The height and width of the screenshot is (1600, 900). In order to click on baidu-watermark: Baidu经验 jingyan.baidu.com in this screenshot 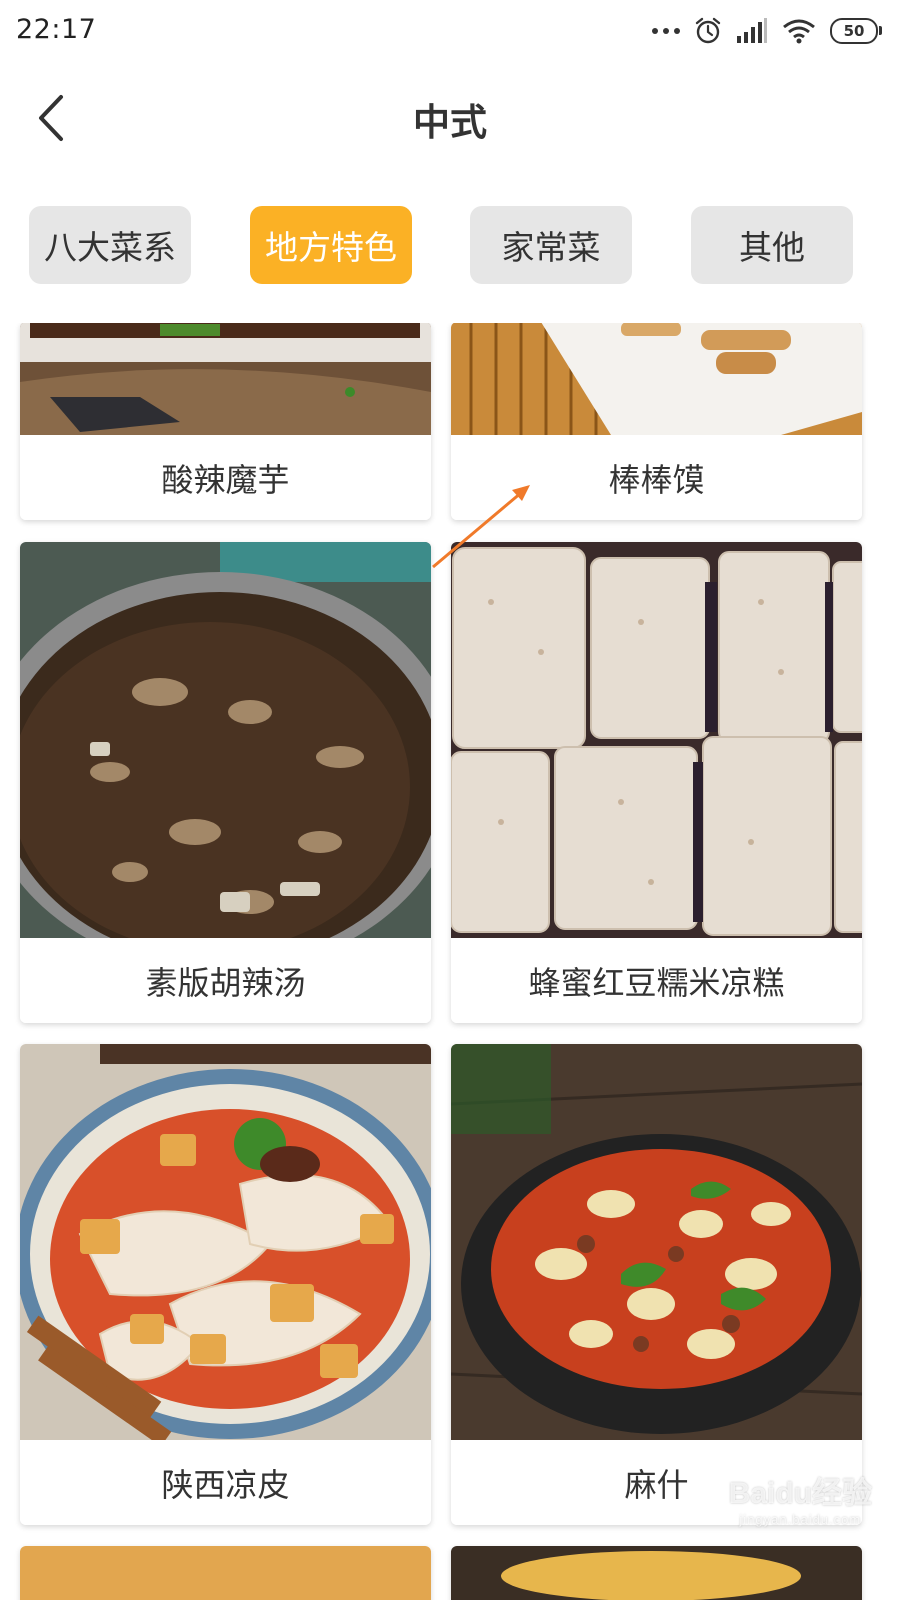, I will do `click(800, 1497)`.